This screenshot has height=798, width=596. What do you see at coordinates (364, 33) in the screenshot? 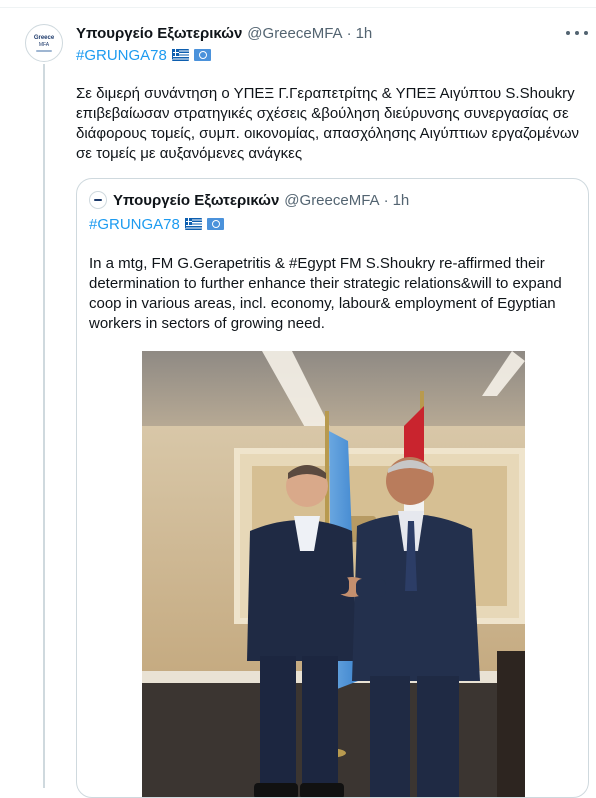
I see `tweet-time: 1h` at bounding box center [364, 33].